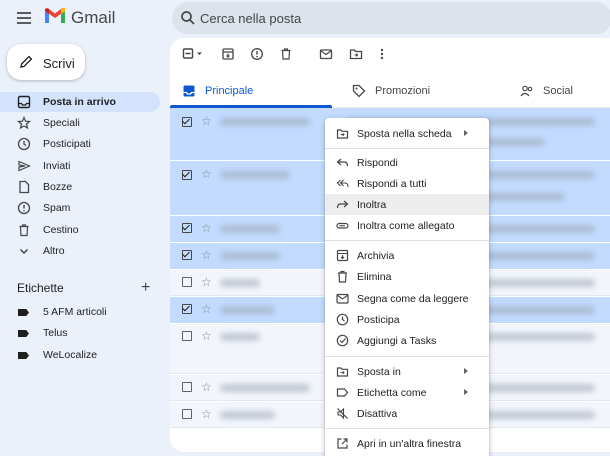 The width and height of the screenshot is (610, 456). What do you see at coordinates (407, 183) in the screenshot?
I see `menu-item-reply-all: Rispondi a tutti` at bounding box center [407, 183].